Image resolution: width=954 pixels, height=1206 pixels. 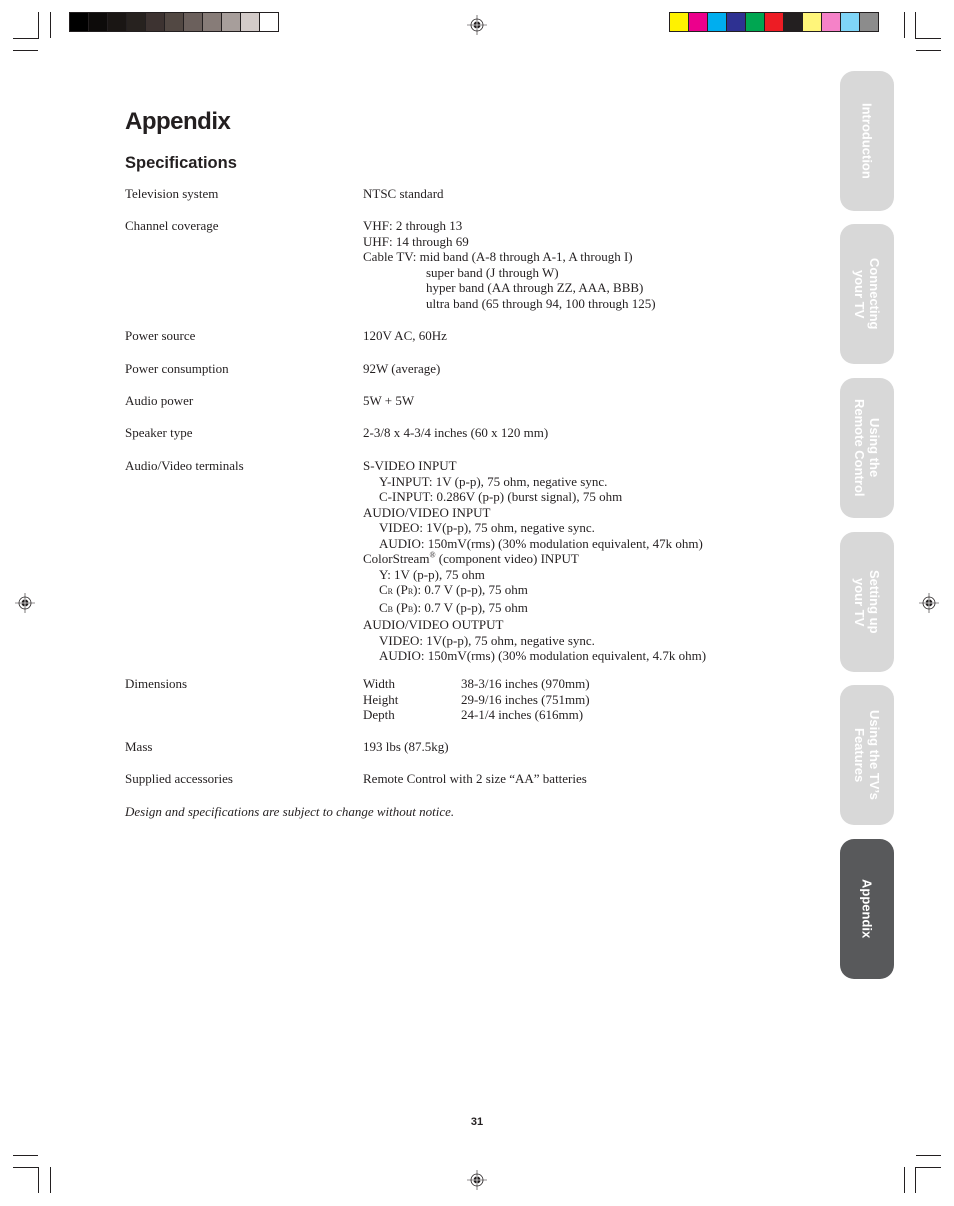 What do you see at coordinates (534, 591) in the screenshot?
I see `terminal-spec: CR (PR): 0.7 V (p-p), 75 ohm` at bounding box center [534, 591].